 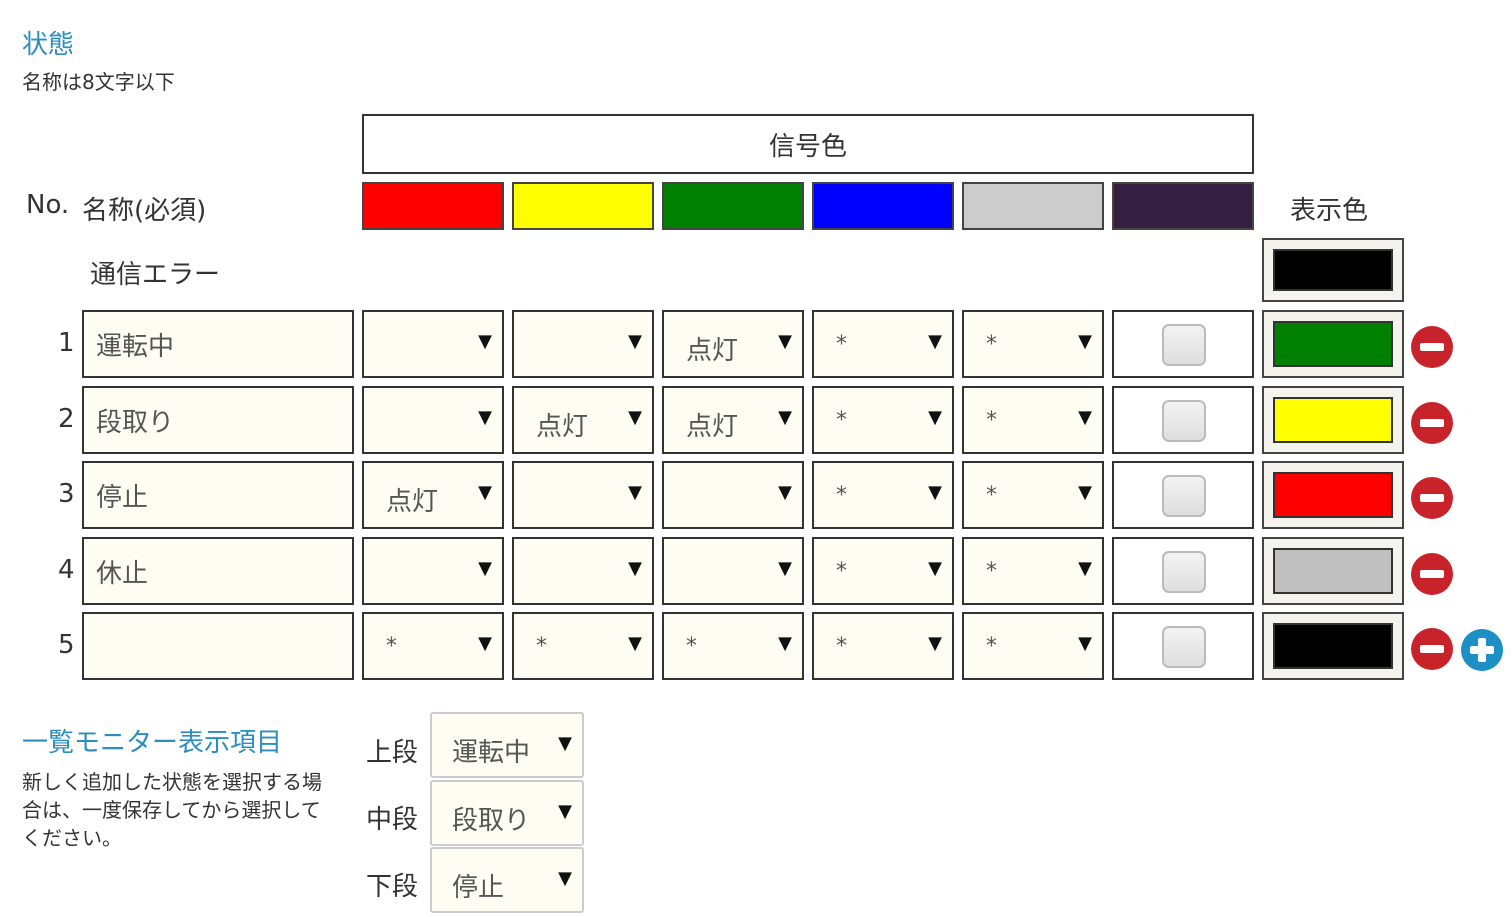 I want to click on status-name-input, so click(x=218, y=646).